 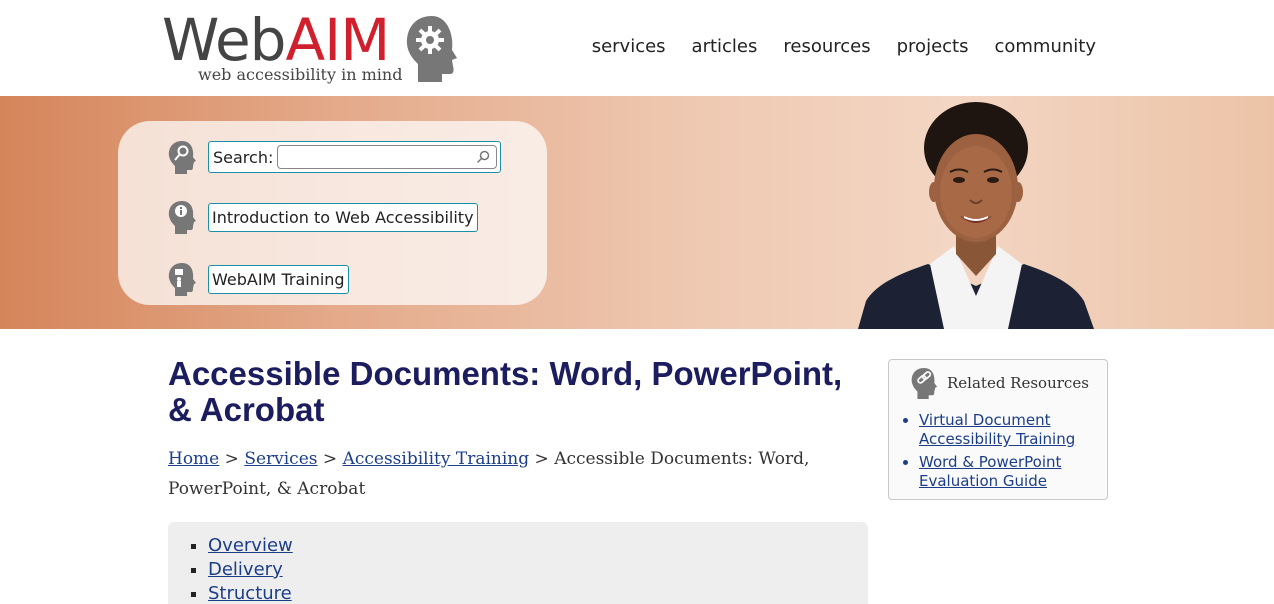 I want to click on list-item: Word & PowerPoint Evaluation Guide, so click(x=1009, y=472).